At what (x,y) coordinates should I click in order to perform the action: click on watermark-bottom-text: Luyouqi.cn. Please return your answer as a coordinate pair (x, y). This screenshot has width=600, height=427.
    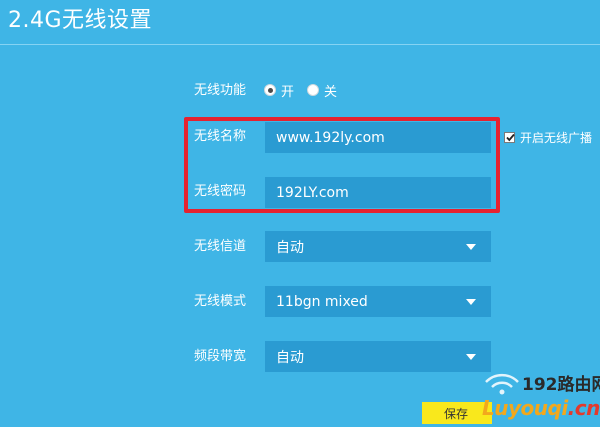
    Looking at the image, I should click on (541, 408).